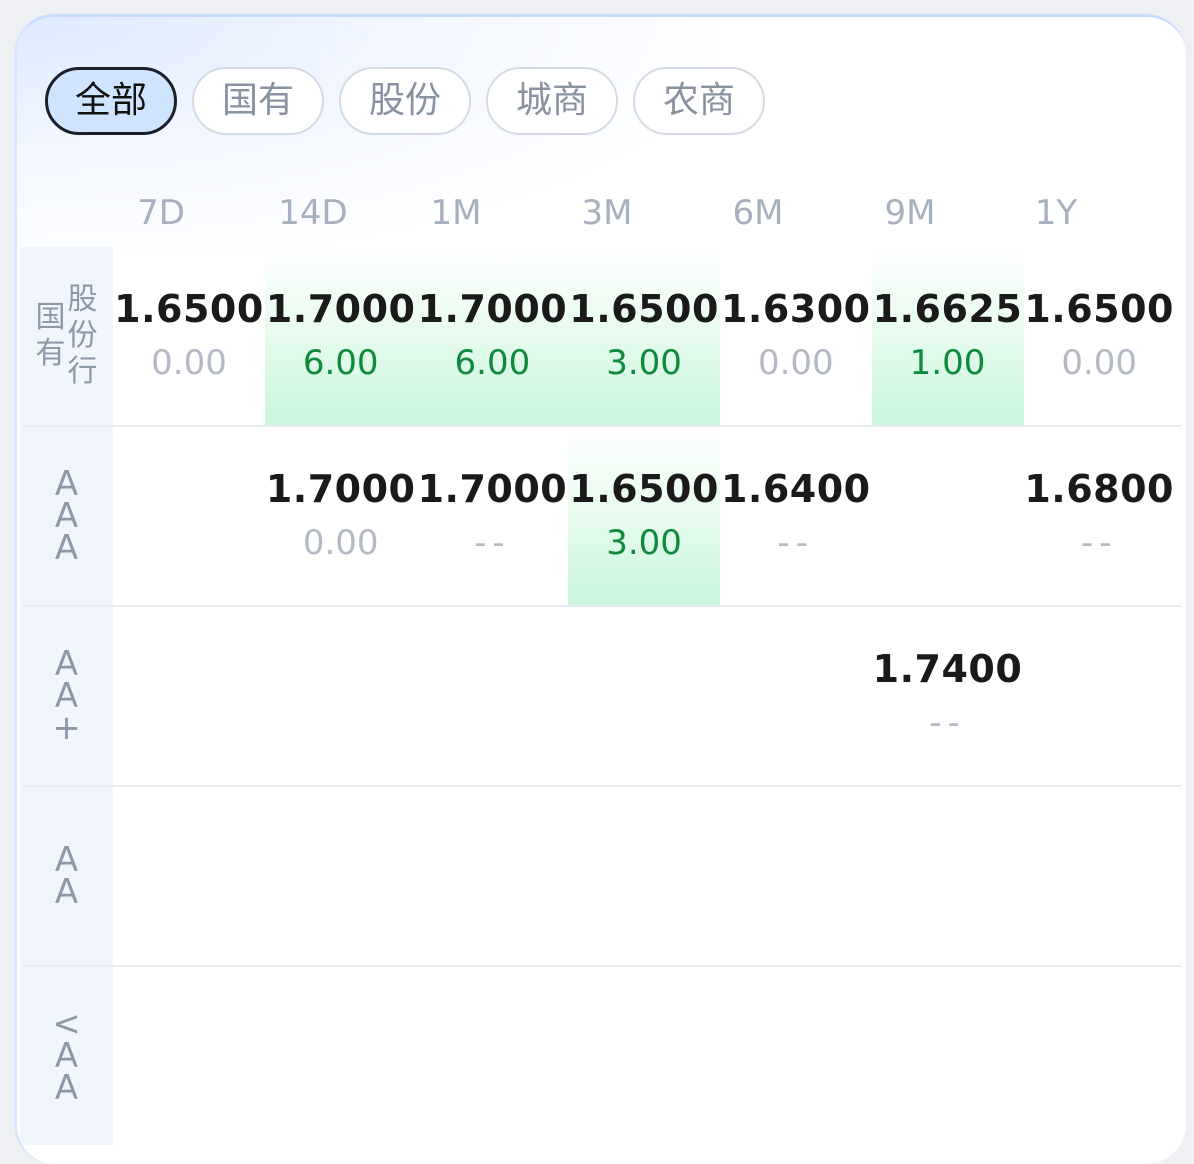 The image size is (1194, 1164). I want to click on rate-cell-7d: 1.6500 0.00, so click(189, 336).